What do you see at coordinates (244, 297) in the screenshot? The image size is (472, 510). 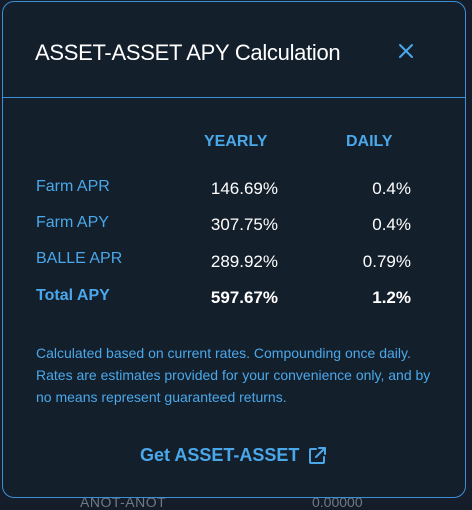 I see `yearly-value-total: 597.67%` at bounding box center [244, 297].